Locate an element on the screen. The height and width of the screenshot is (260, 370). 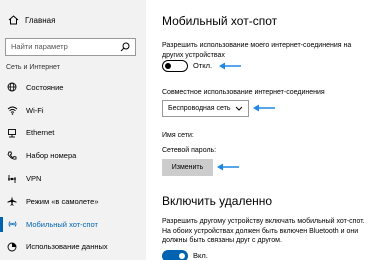
sidebar-item-label: Набор номера is located at coordinates (51, 156).